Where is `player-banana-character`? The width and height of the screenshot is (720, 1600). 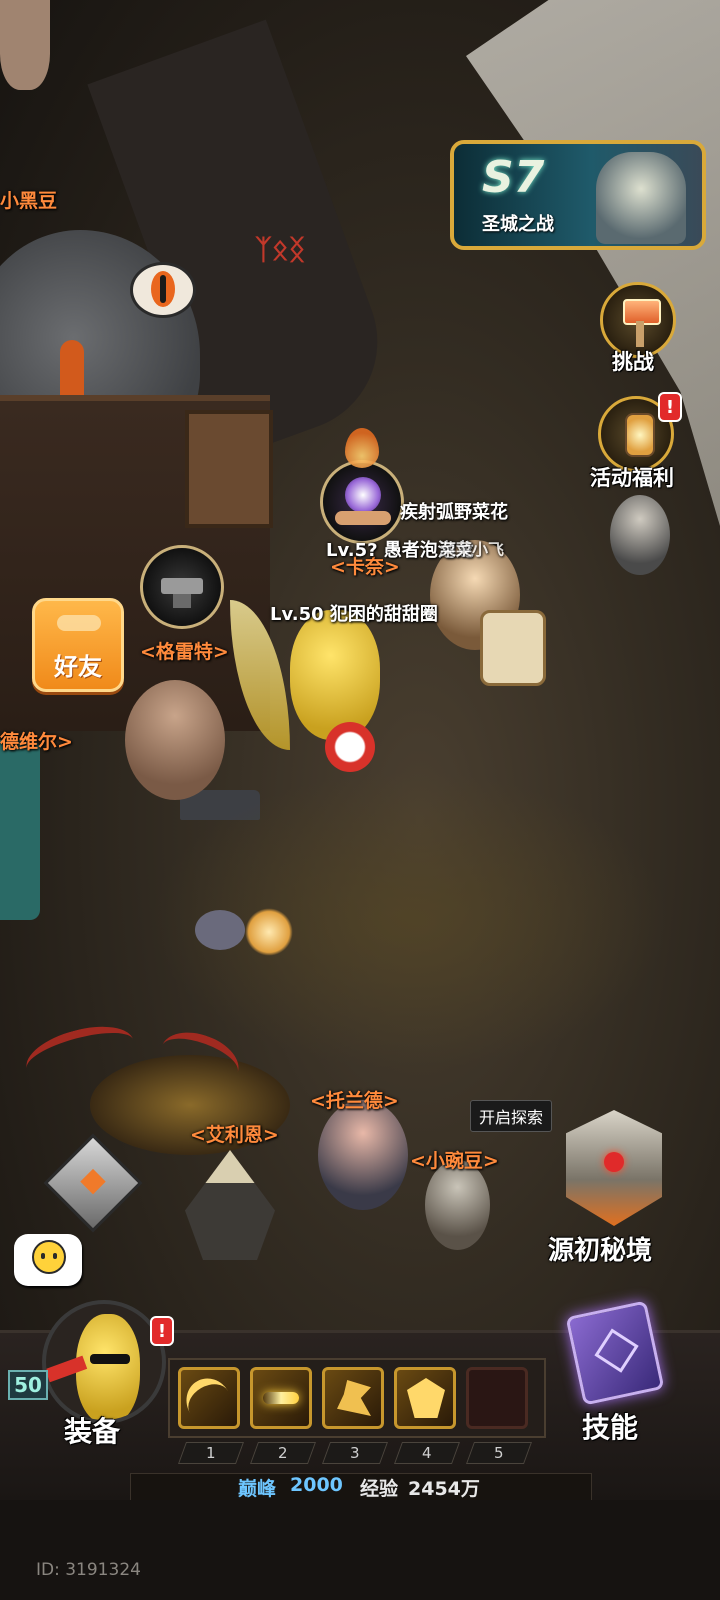 player-banana-character is located at coordinates (335, 675).